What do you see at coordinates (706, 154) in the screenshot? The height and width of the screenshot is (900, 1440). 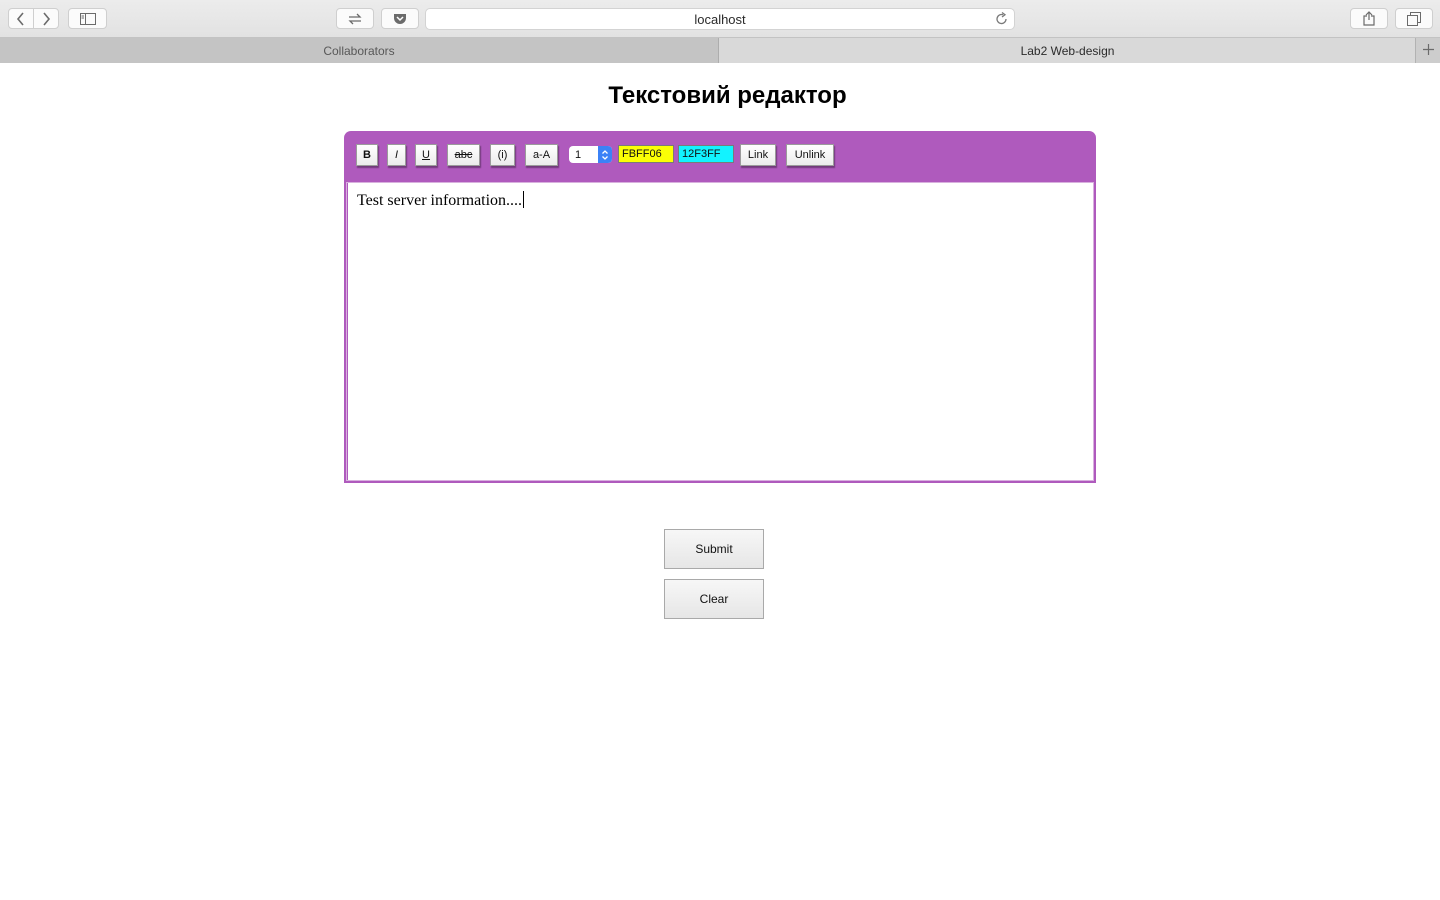 I see `background-color-input: 12F3FF` at bounding box center [706, 154].